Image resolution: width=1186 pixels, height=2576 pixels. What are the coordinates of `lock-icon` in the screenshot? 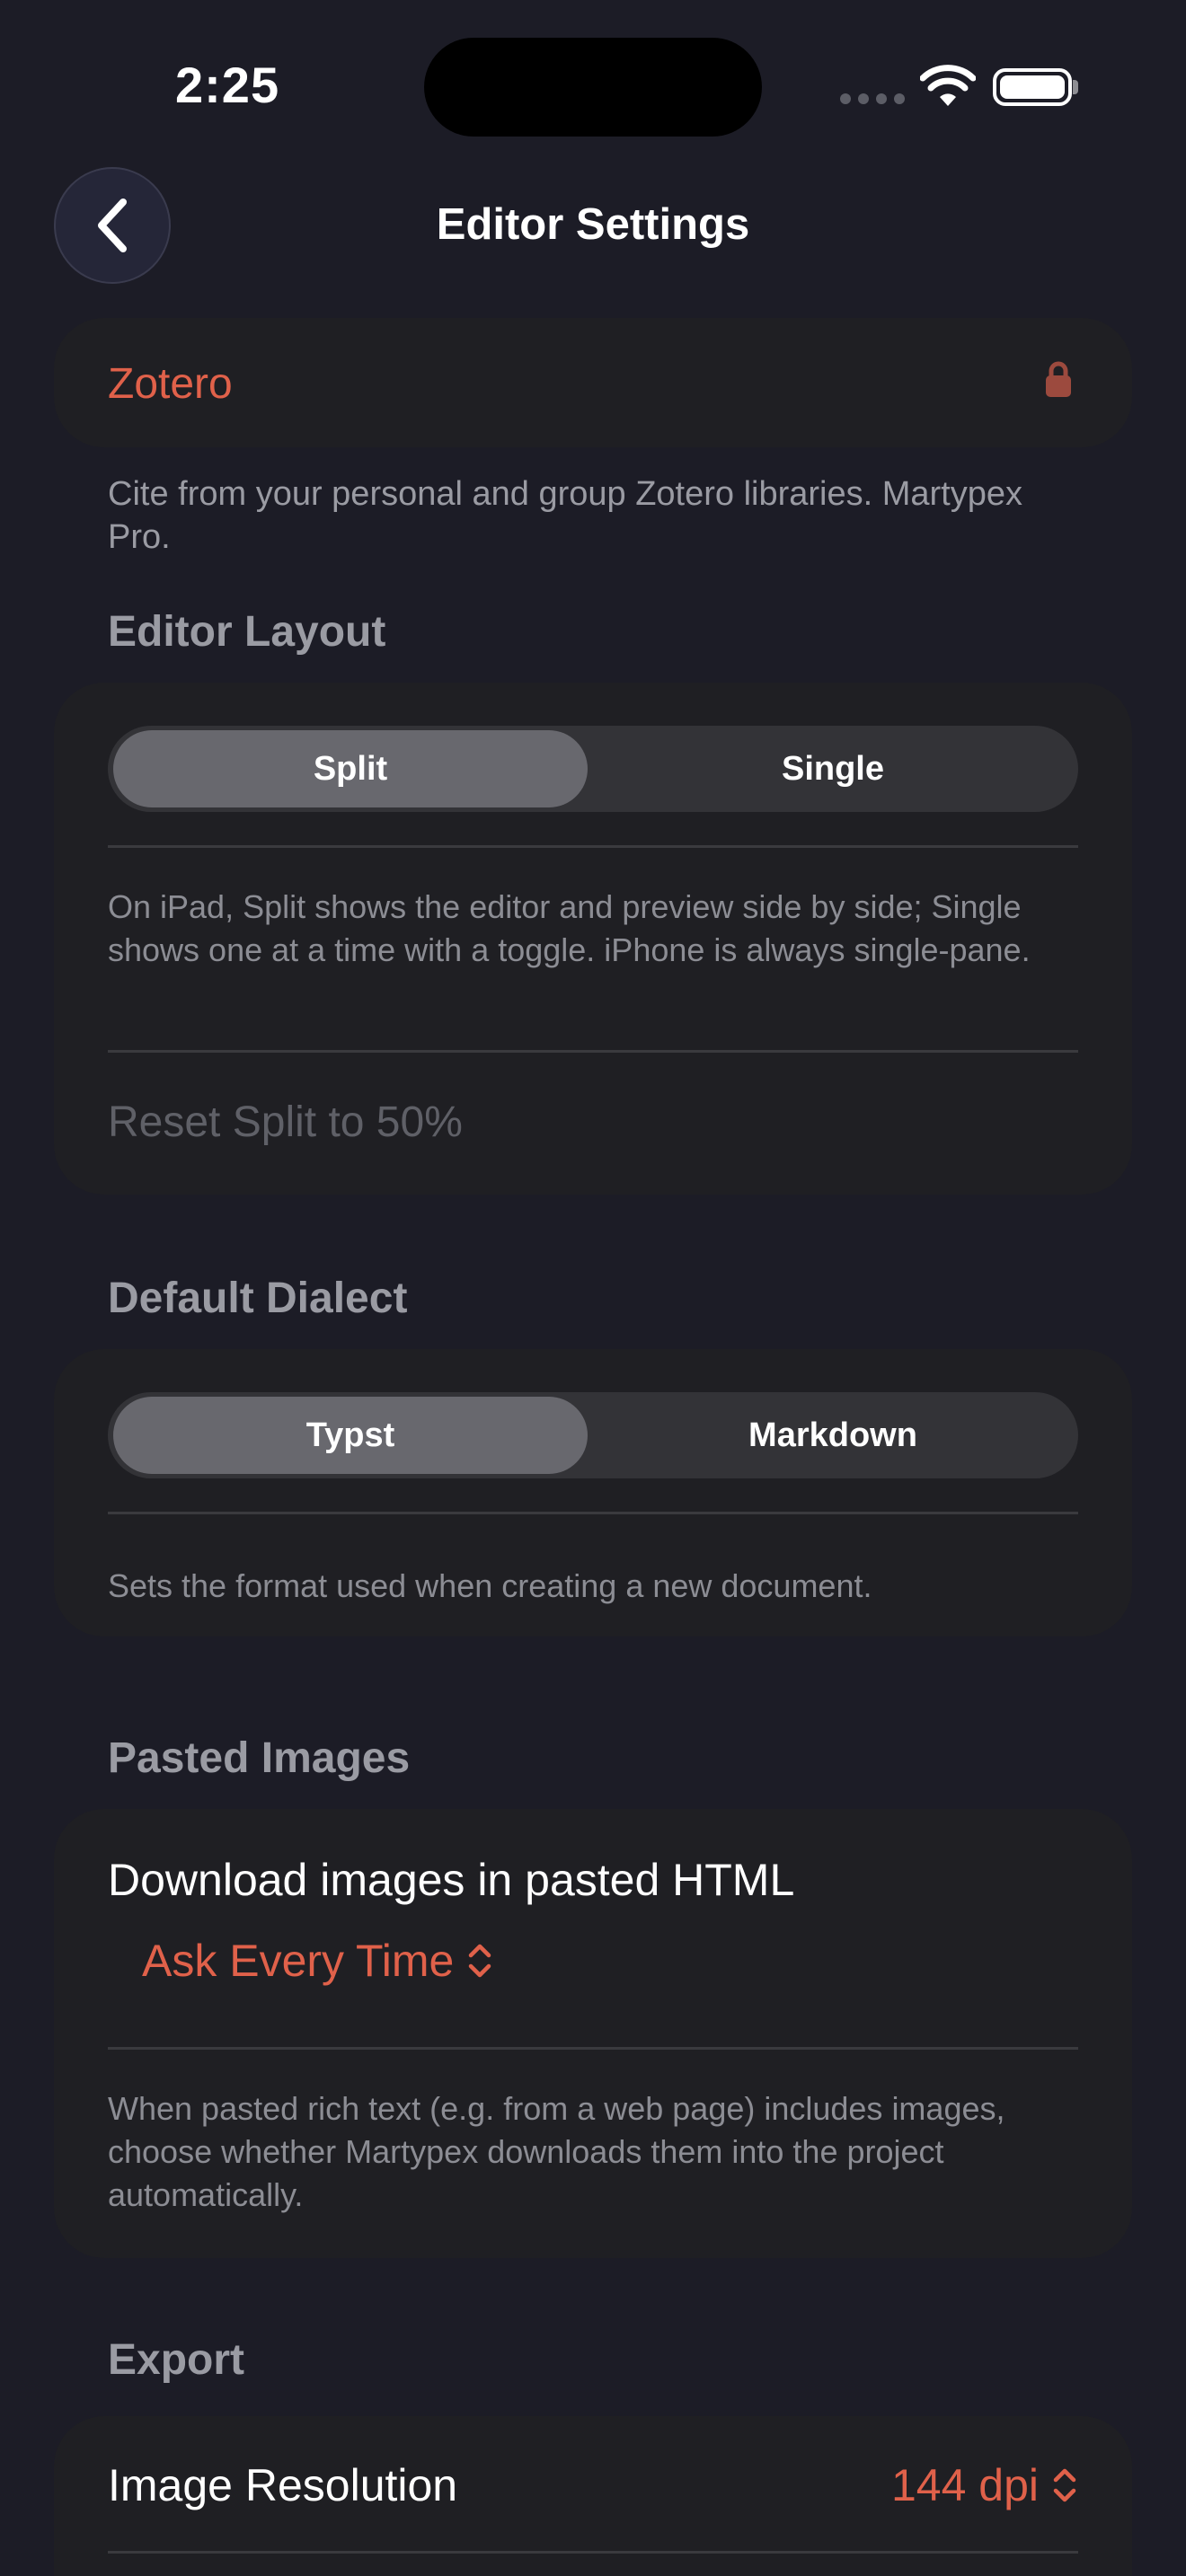 It's located at (1058, 379).